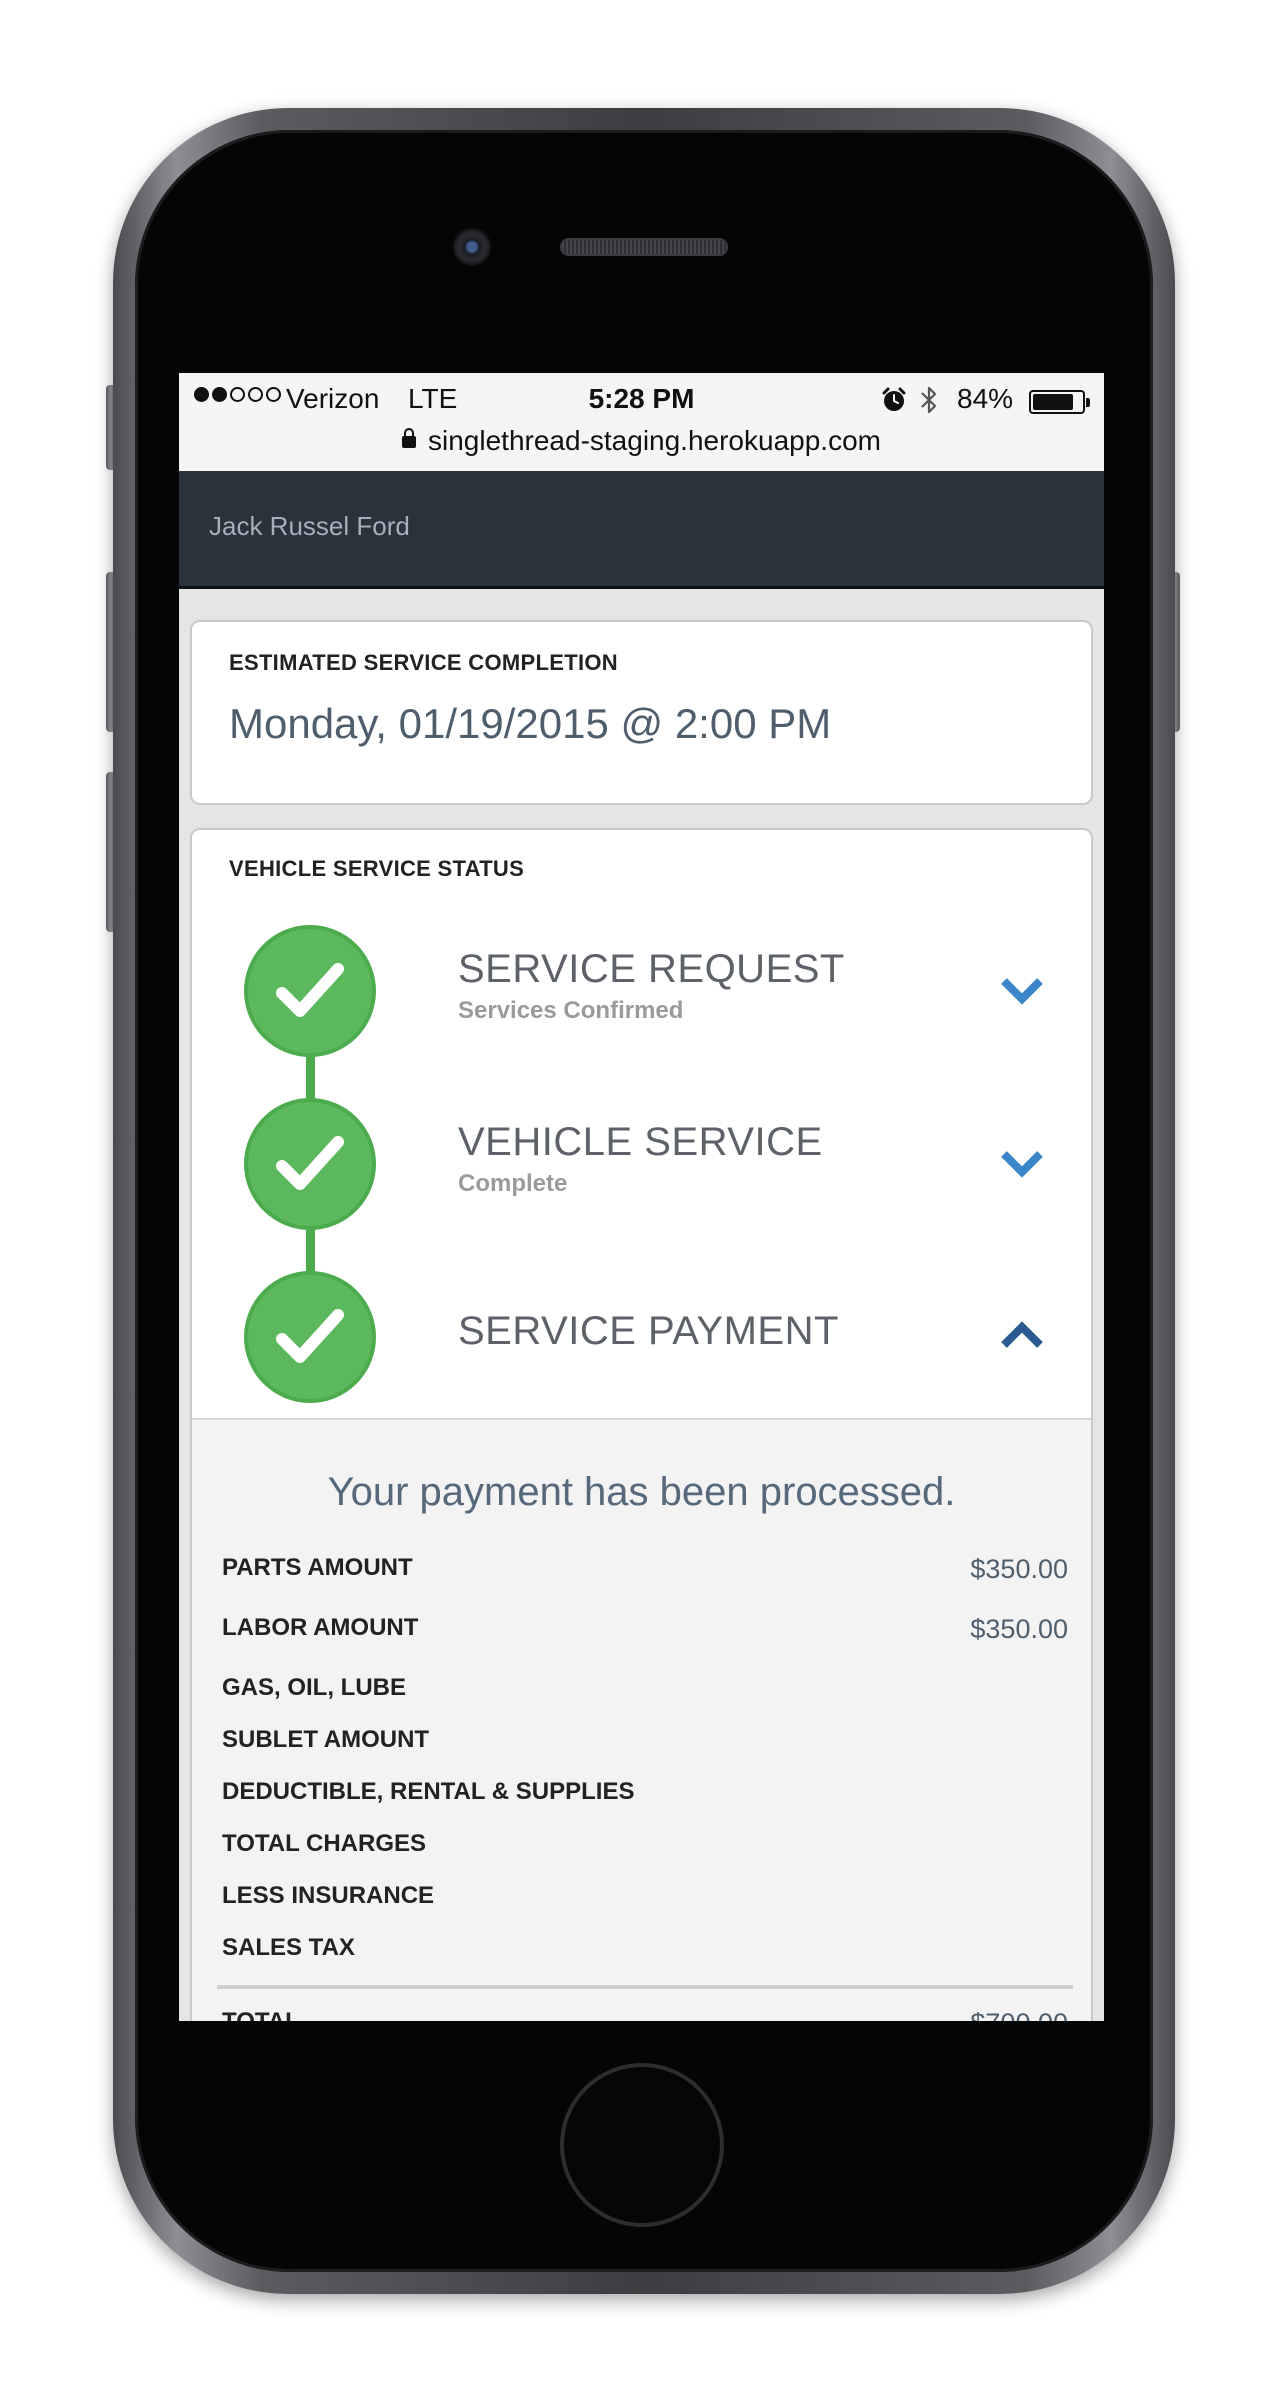  What do you see at coordinates (261, 2014) in the screenshot?
I see `total-label: TOTAL` at bounding box center [261, 2014].